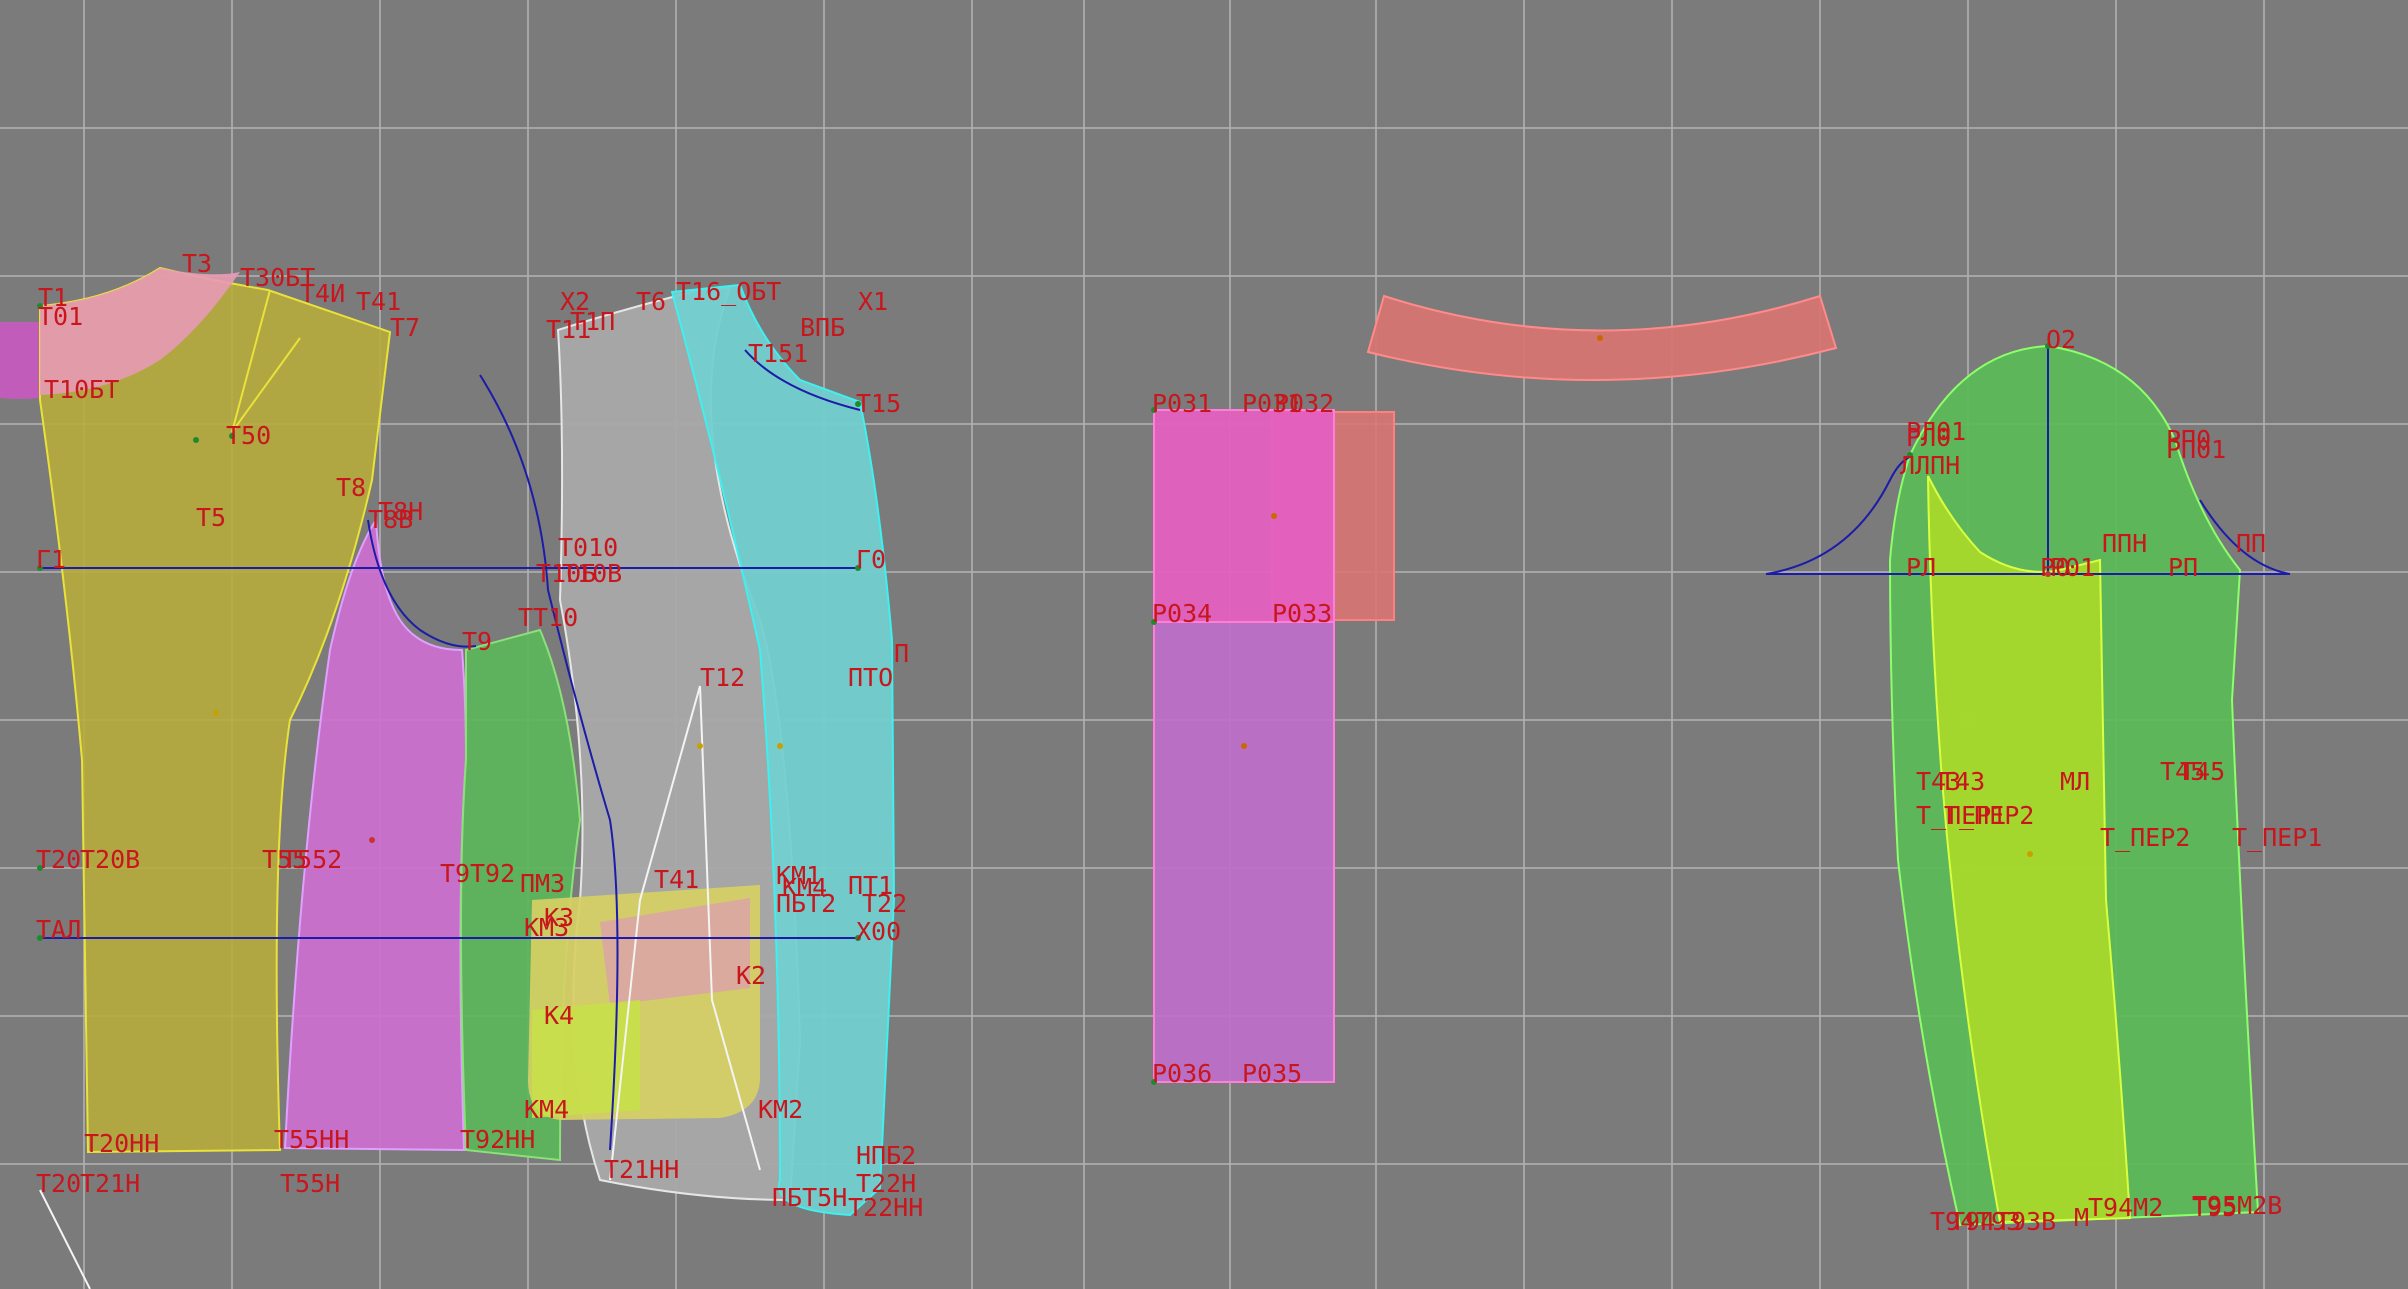  What do you see at coordinates (901, 653) in the screenshot?
I see `point-label: П` at bounding box center [901, 653].